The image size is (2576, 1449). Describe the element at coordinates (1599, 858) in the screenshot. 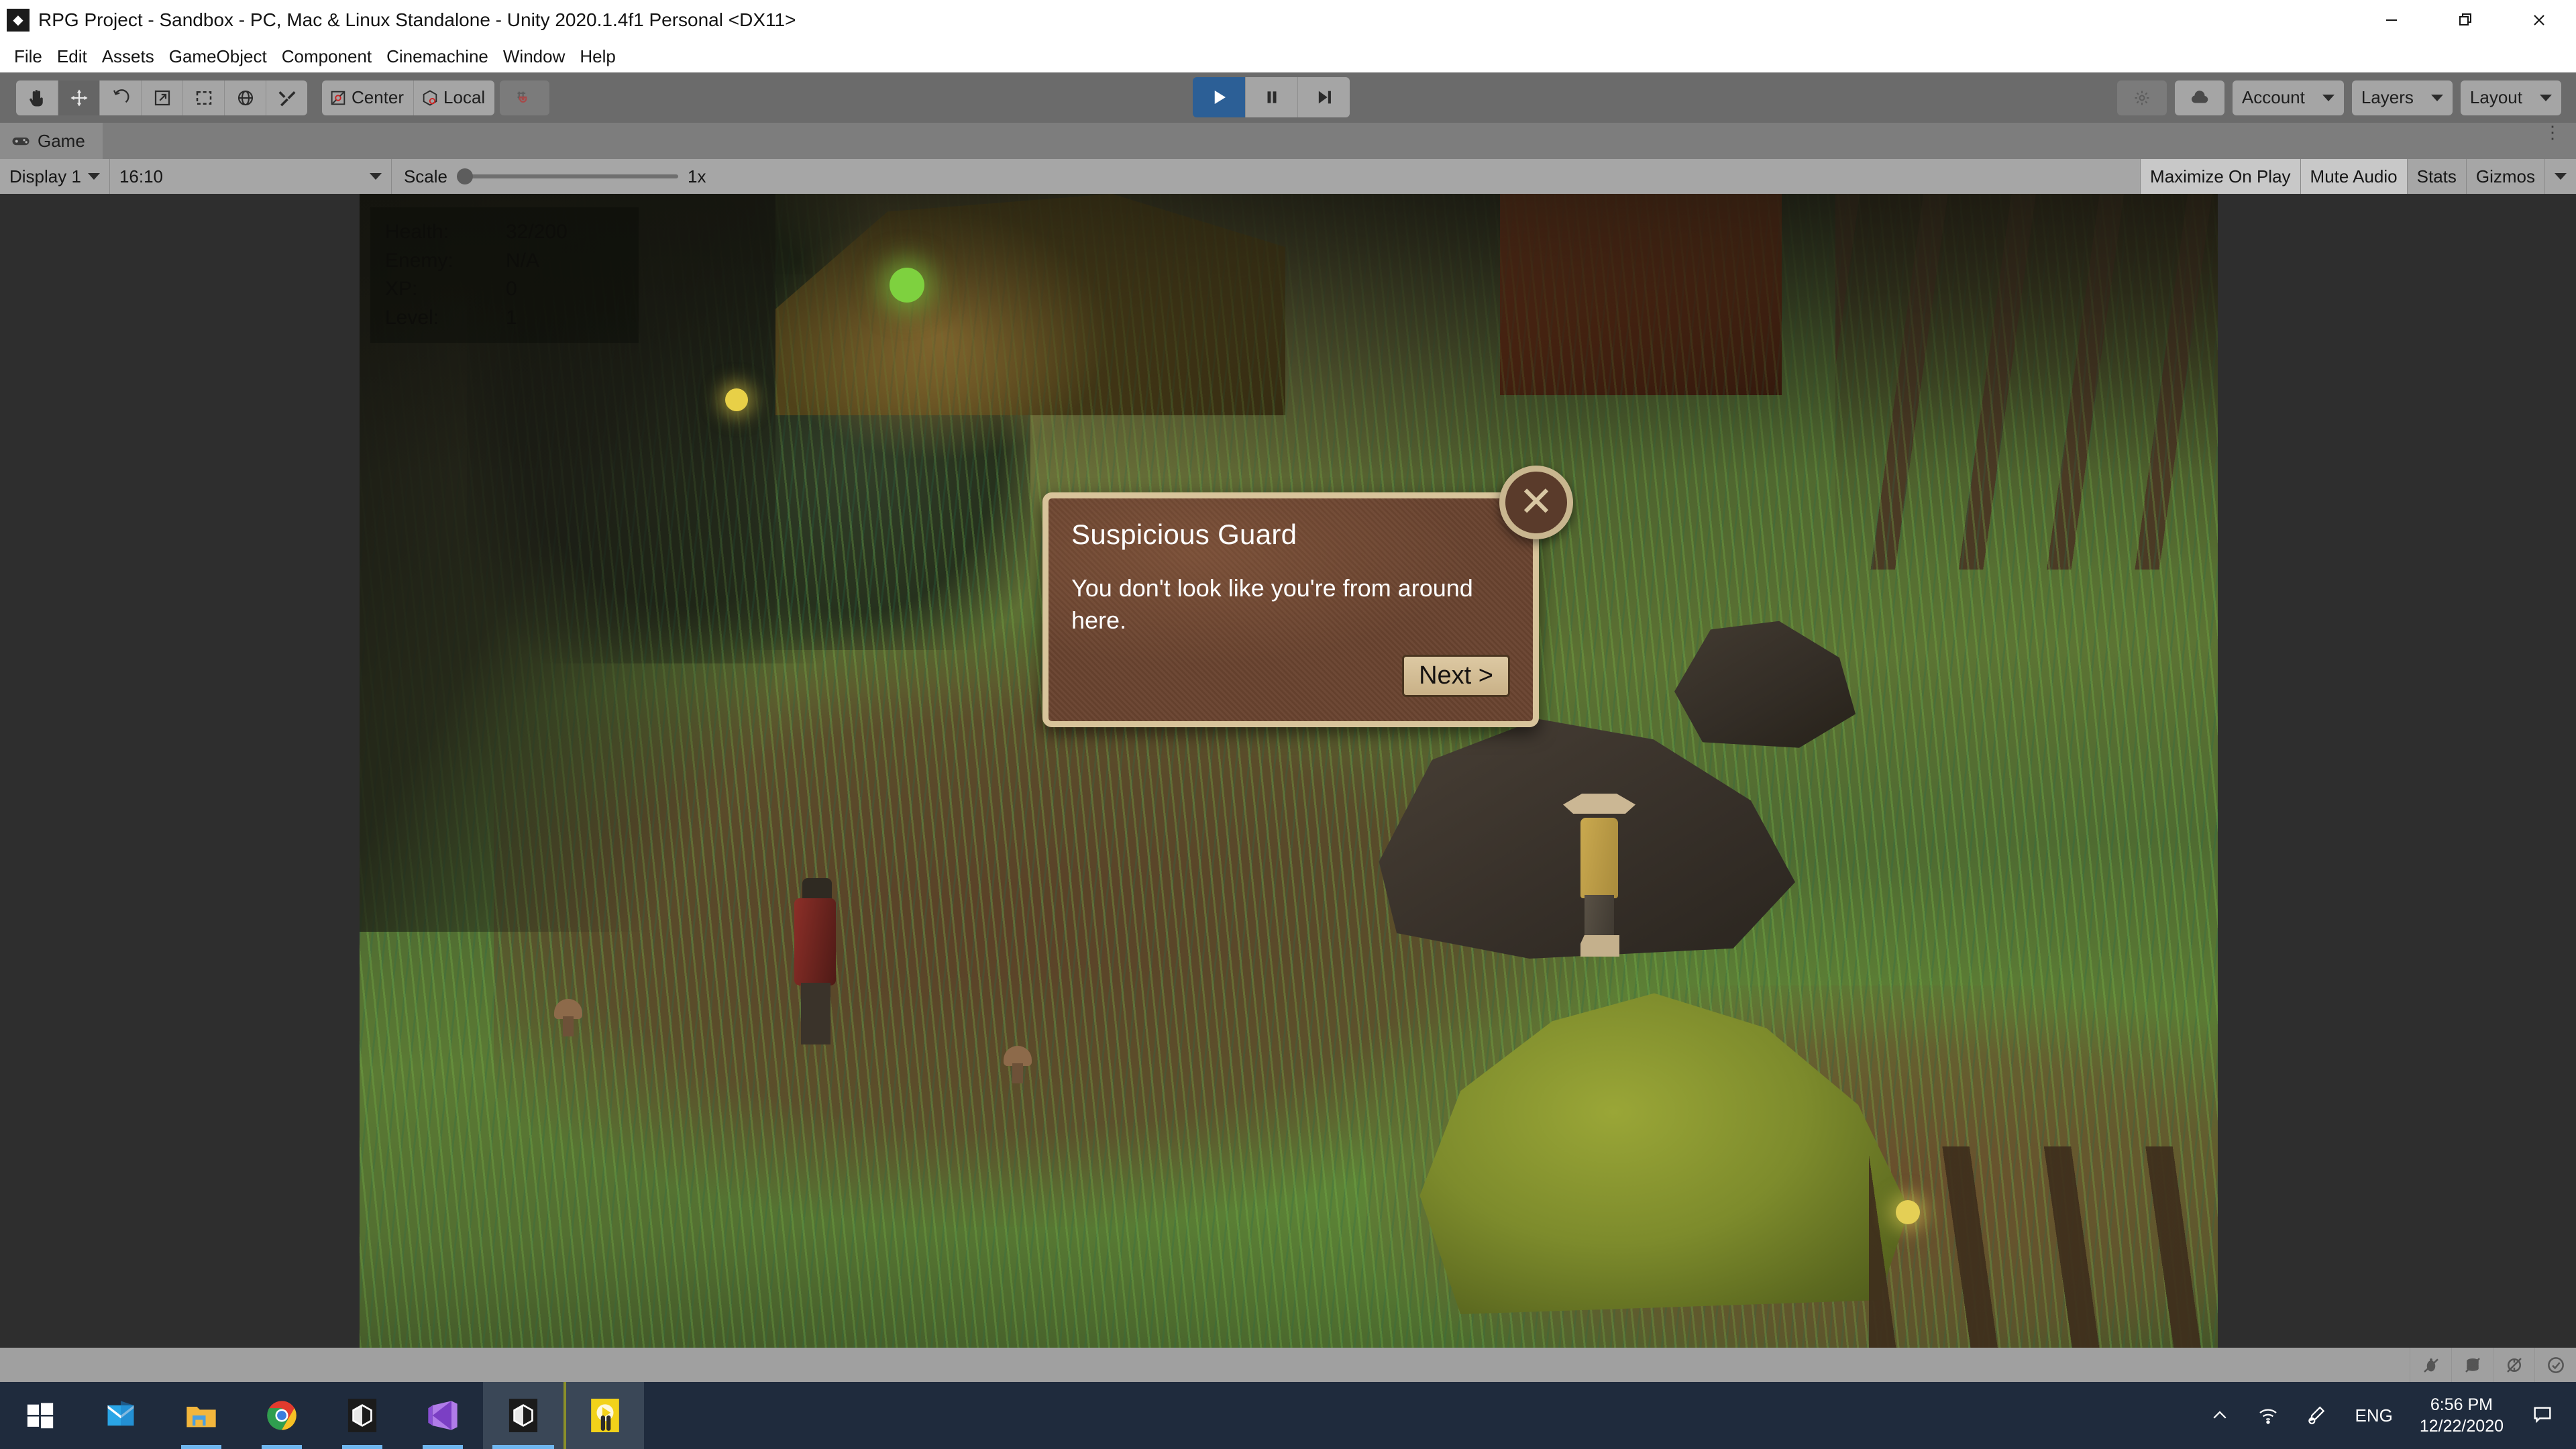

I see `player-body` at that location.